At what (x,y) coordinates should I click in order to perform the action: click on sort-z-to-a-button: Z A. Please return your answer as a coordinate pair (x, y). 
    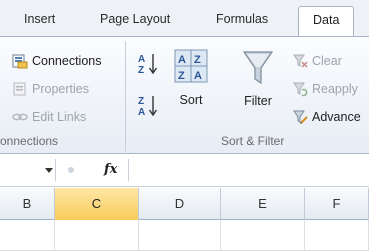
    Looking at the image, I should click on (148, 106).